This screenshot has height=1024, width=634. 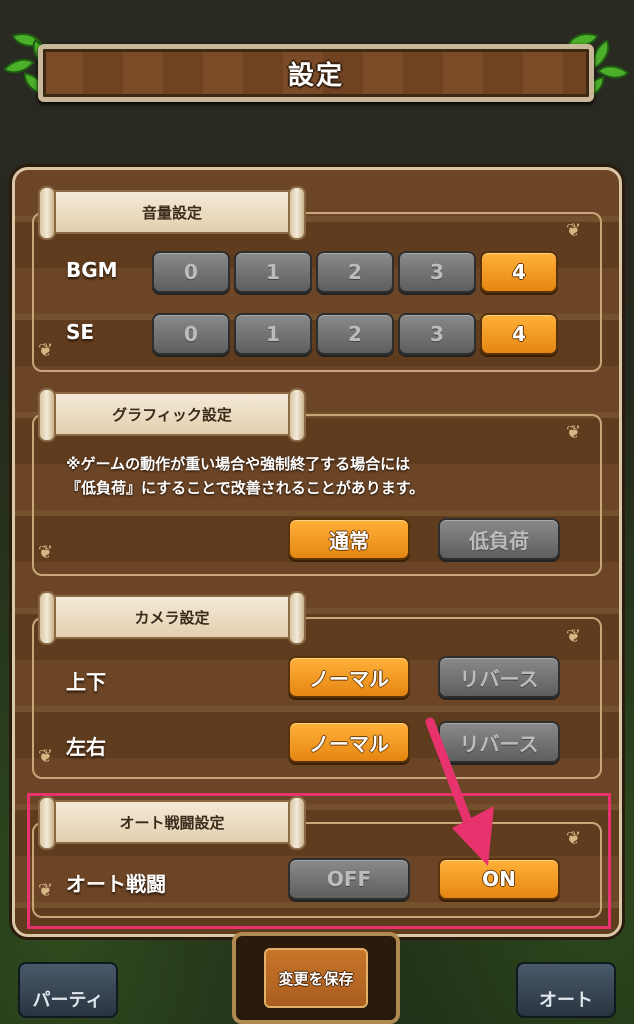 I want to click on party-button: パーティ, so click(x=68, y=990).